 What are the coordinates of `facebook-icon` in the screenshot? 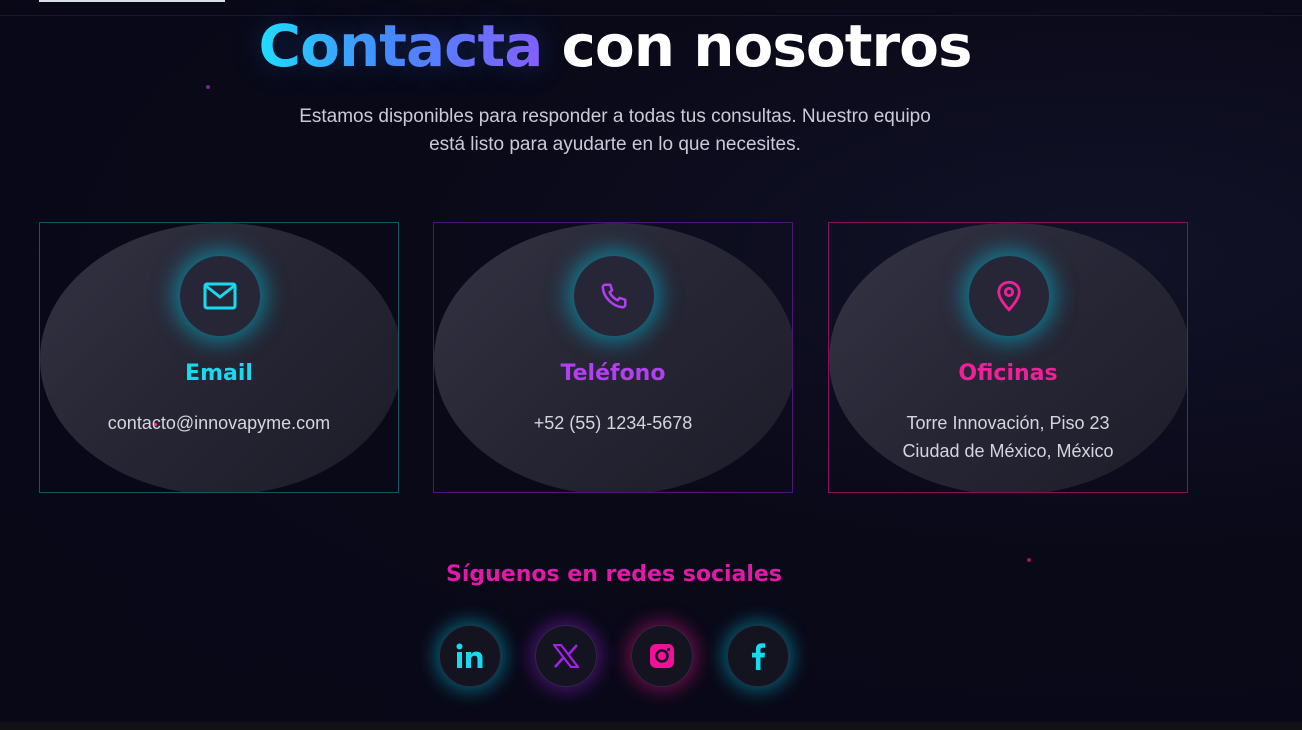 It's located at (759, 656).